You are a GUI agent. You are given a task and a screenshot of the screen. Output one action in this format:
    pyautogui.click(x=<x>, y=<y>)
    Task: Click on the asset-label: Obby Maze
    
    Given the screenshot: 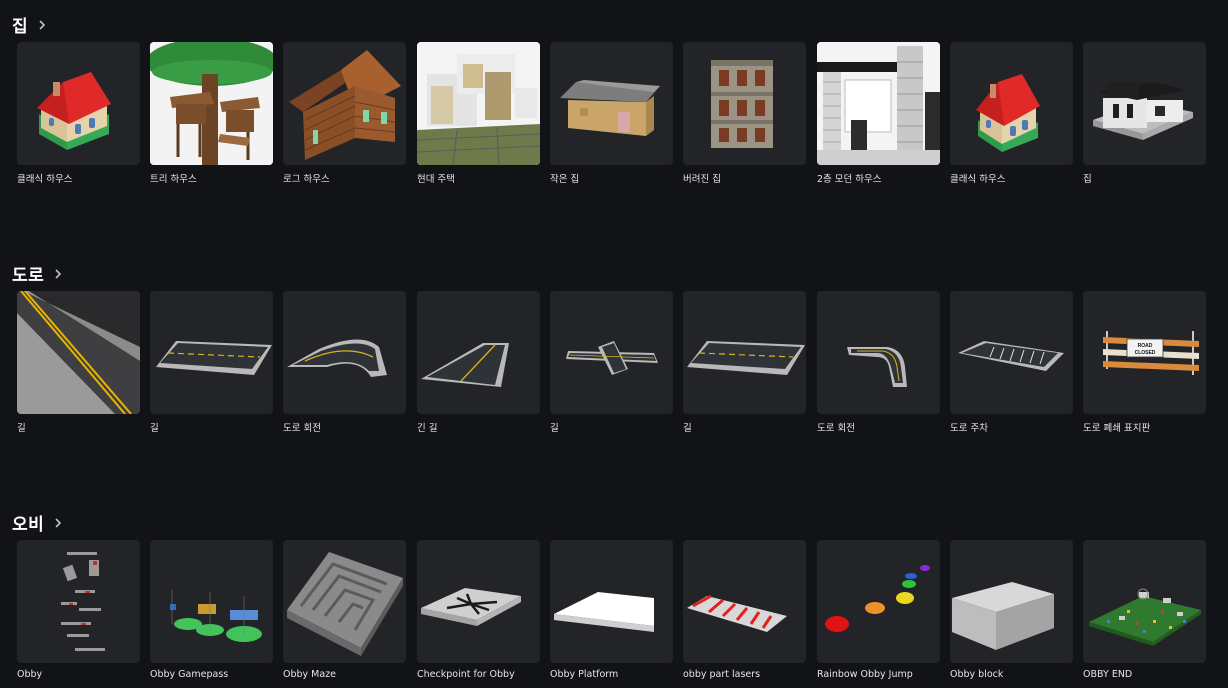 What is the action you would take?
    pyautogui.click(x=310, y=674)
    